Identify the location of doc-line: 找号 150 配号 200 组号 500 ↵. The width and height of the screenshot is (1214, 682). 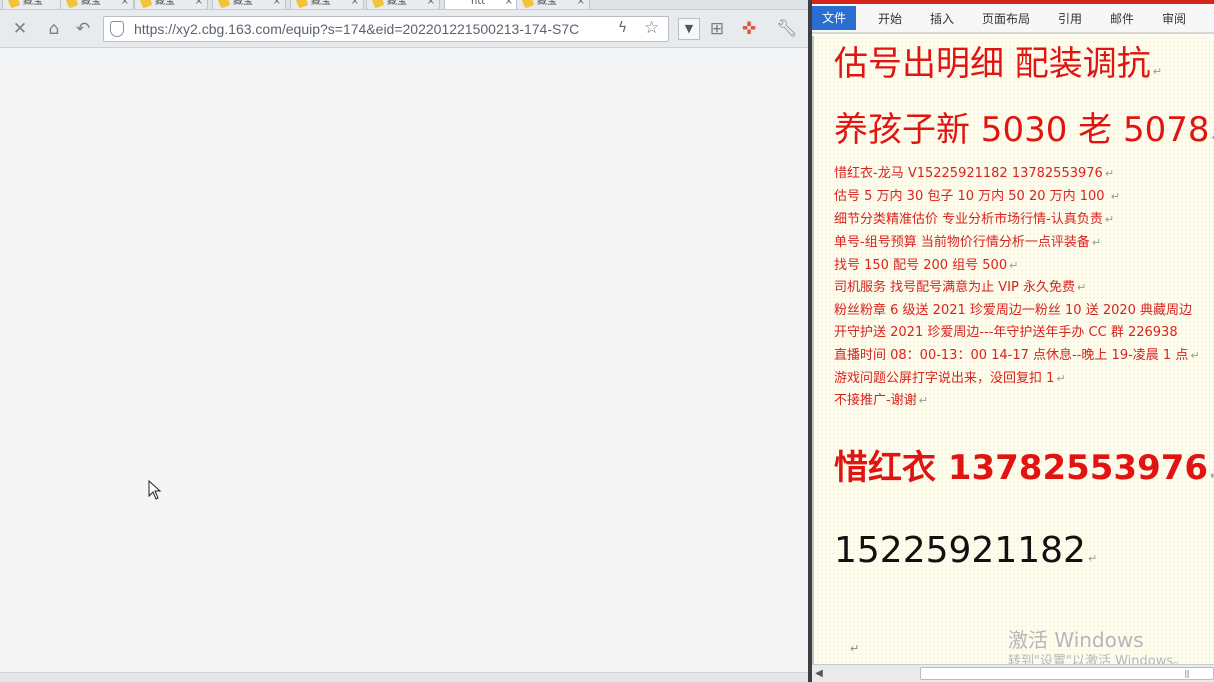
(926, 265).